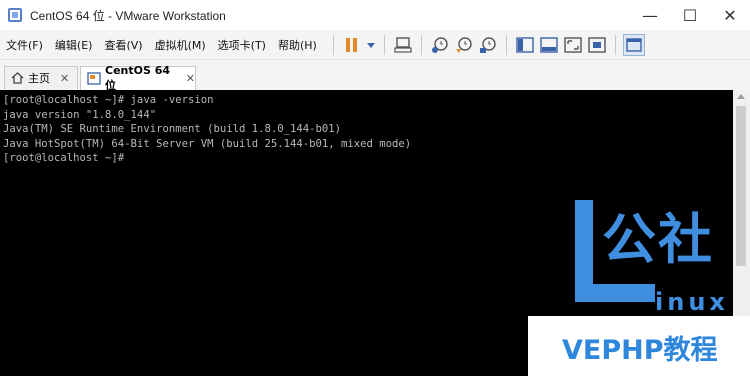 Image resolution: width=750 pixels, height=376 pixels. What do you see at coordinates (94, 78) in the screenshot?
I see `vm-icon` at bounding box center [94, 78].